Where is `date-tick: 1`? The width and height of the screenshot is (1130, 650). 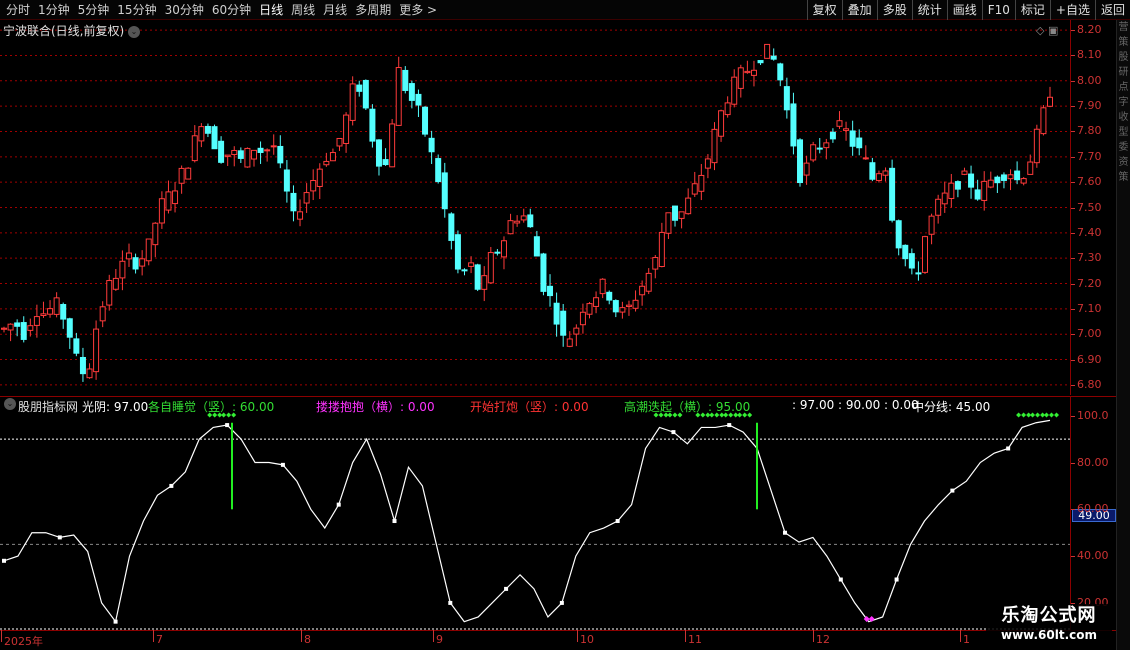
date-tick: 1 is located at coordinates (965, 638).